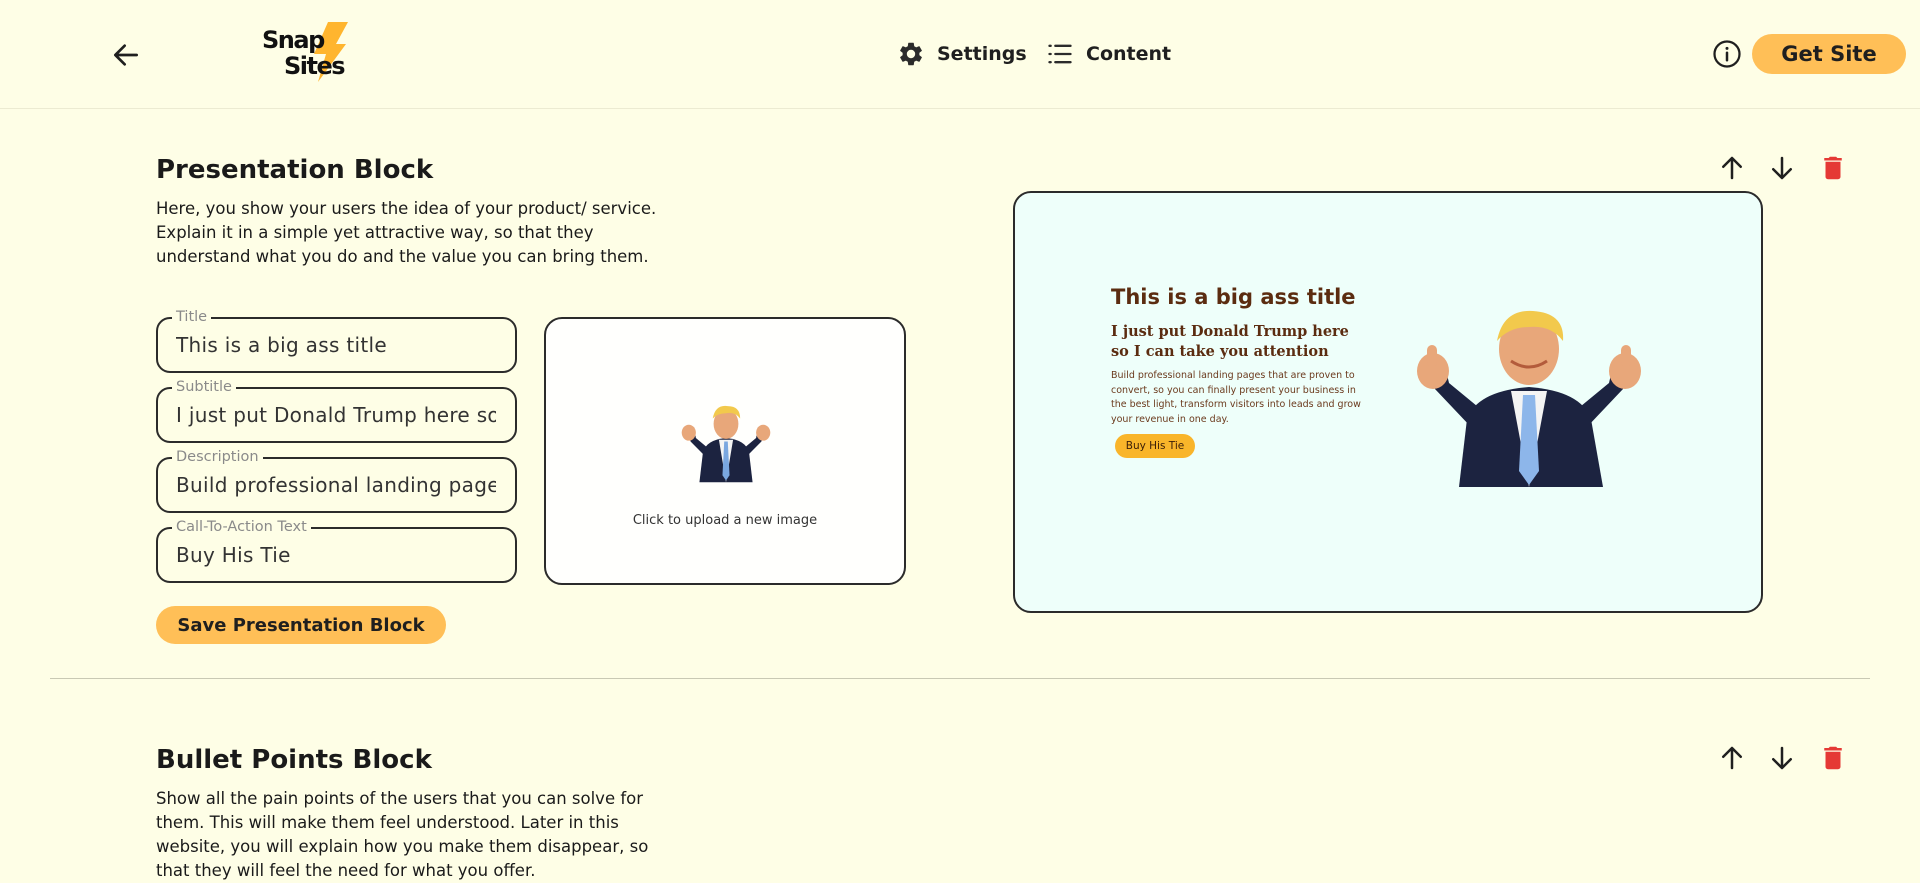 This screenshot has height=883, width=1920. What do you see at coordinates (204, 387) in the screenshot?
I see `subtitle-field-label: Subtitle` at bounding box center [204, 387].